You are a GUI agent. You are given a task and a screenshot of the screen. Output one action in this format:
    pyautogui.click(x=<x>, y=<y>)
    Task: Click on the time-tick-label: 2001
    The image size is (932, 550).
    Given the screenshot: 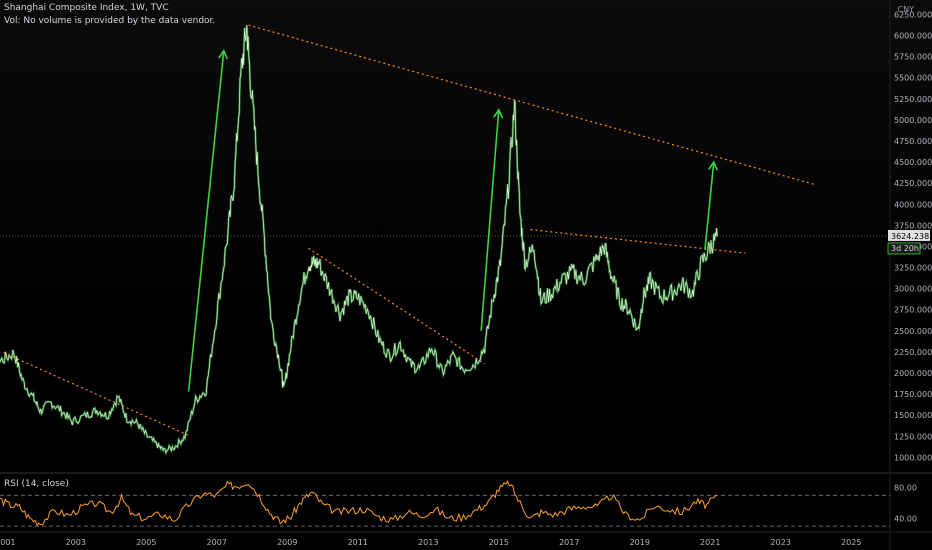 What is the action you would take?
    pyautogui.click(x=7, y=542)
    